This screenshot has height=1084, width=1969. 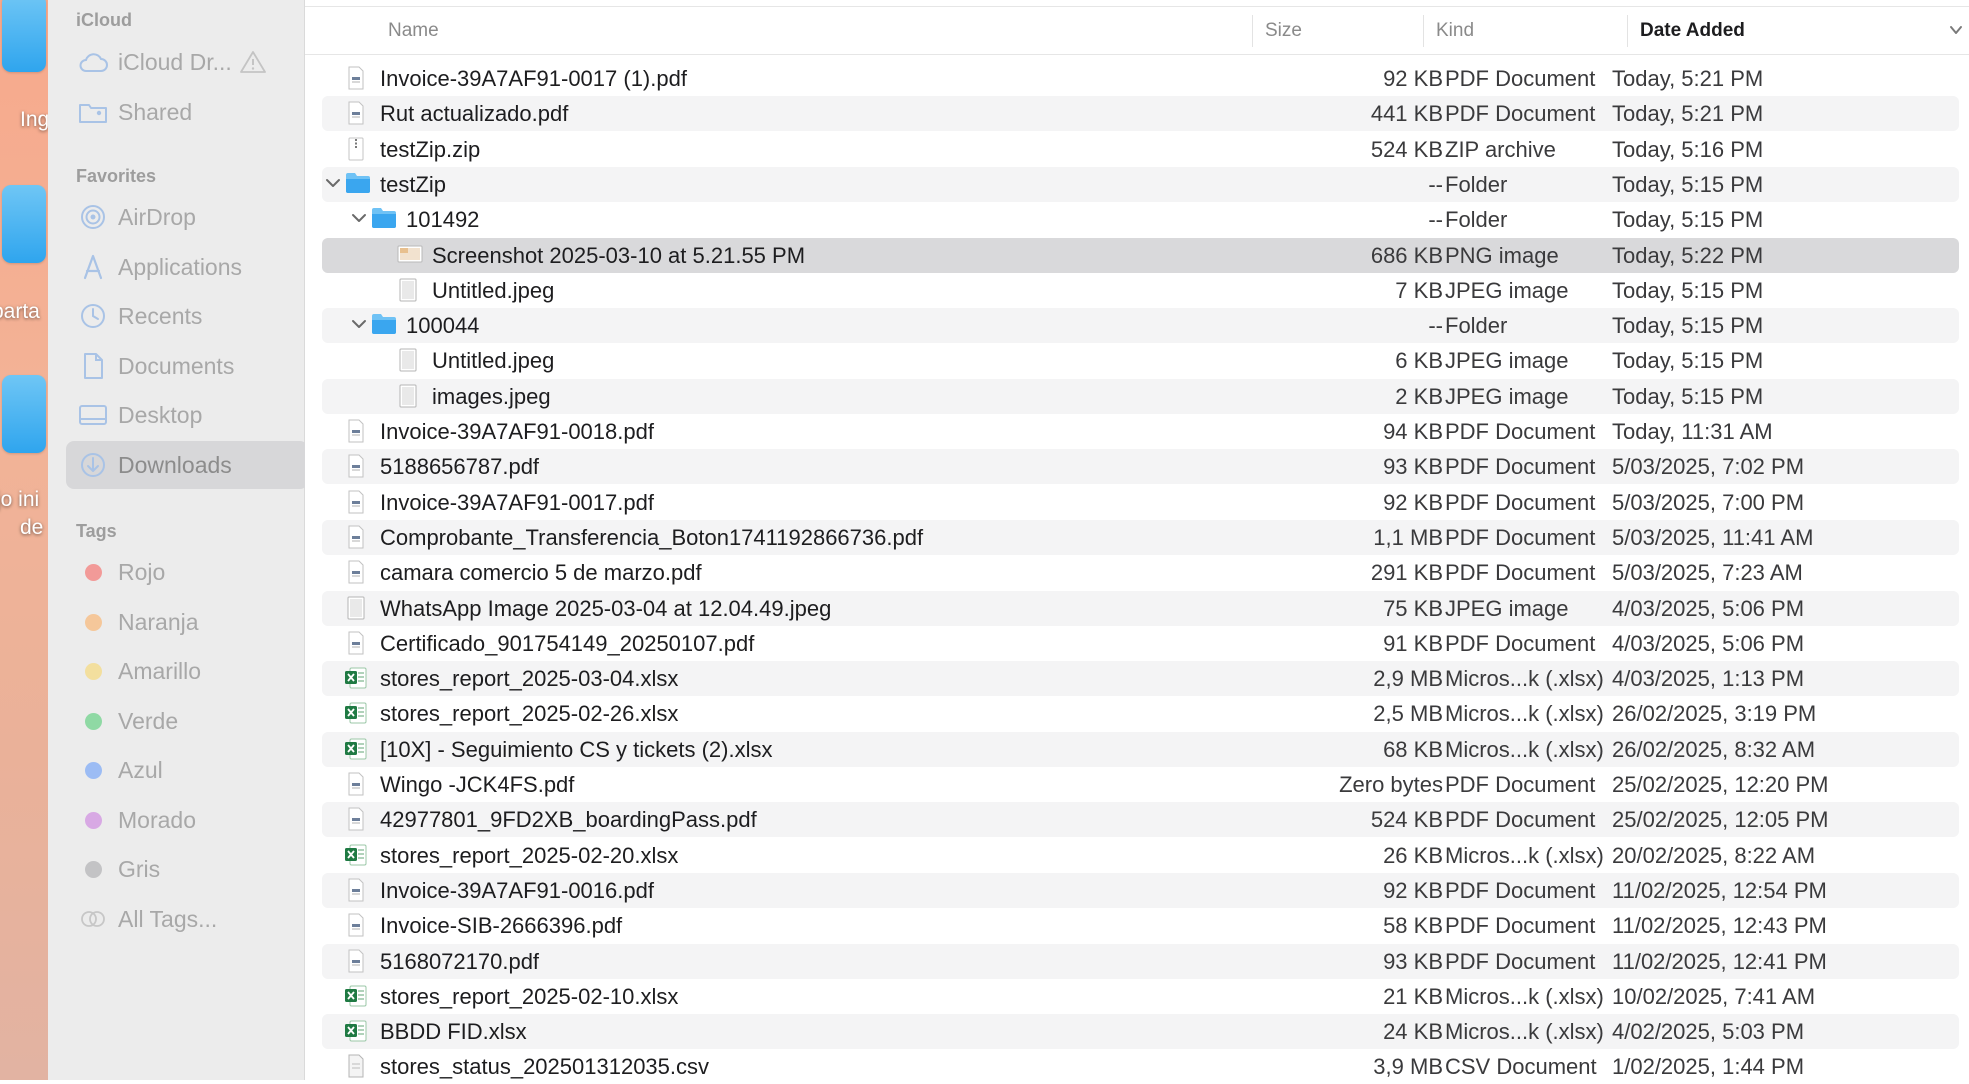 I want to click on sidebar-item-shared: Shared, so click(x=187, y=112).